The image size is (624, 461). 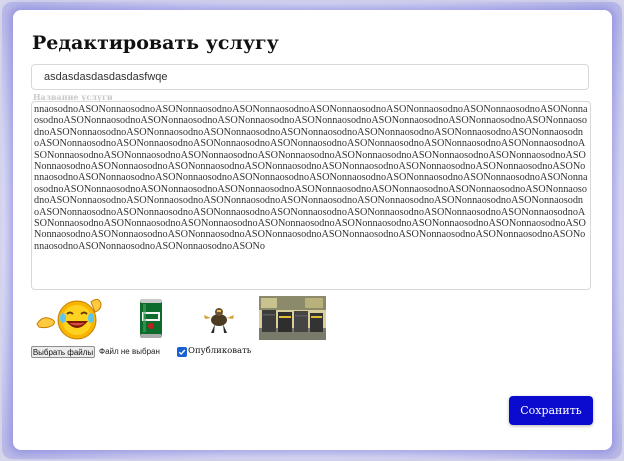 What do you see at coordinates (68, 318) in the screenshot?
I see `laughing-emoji-icon` at bounding box center [68, 318].